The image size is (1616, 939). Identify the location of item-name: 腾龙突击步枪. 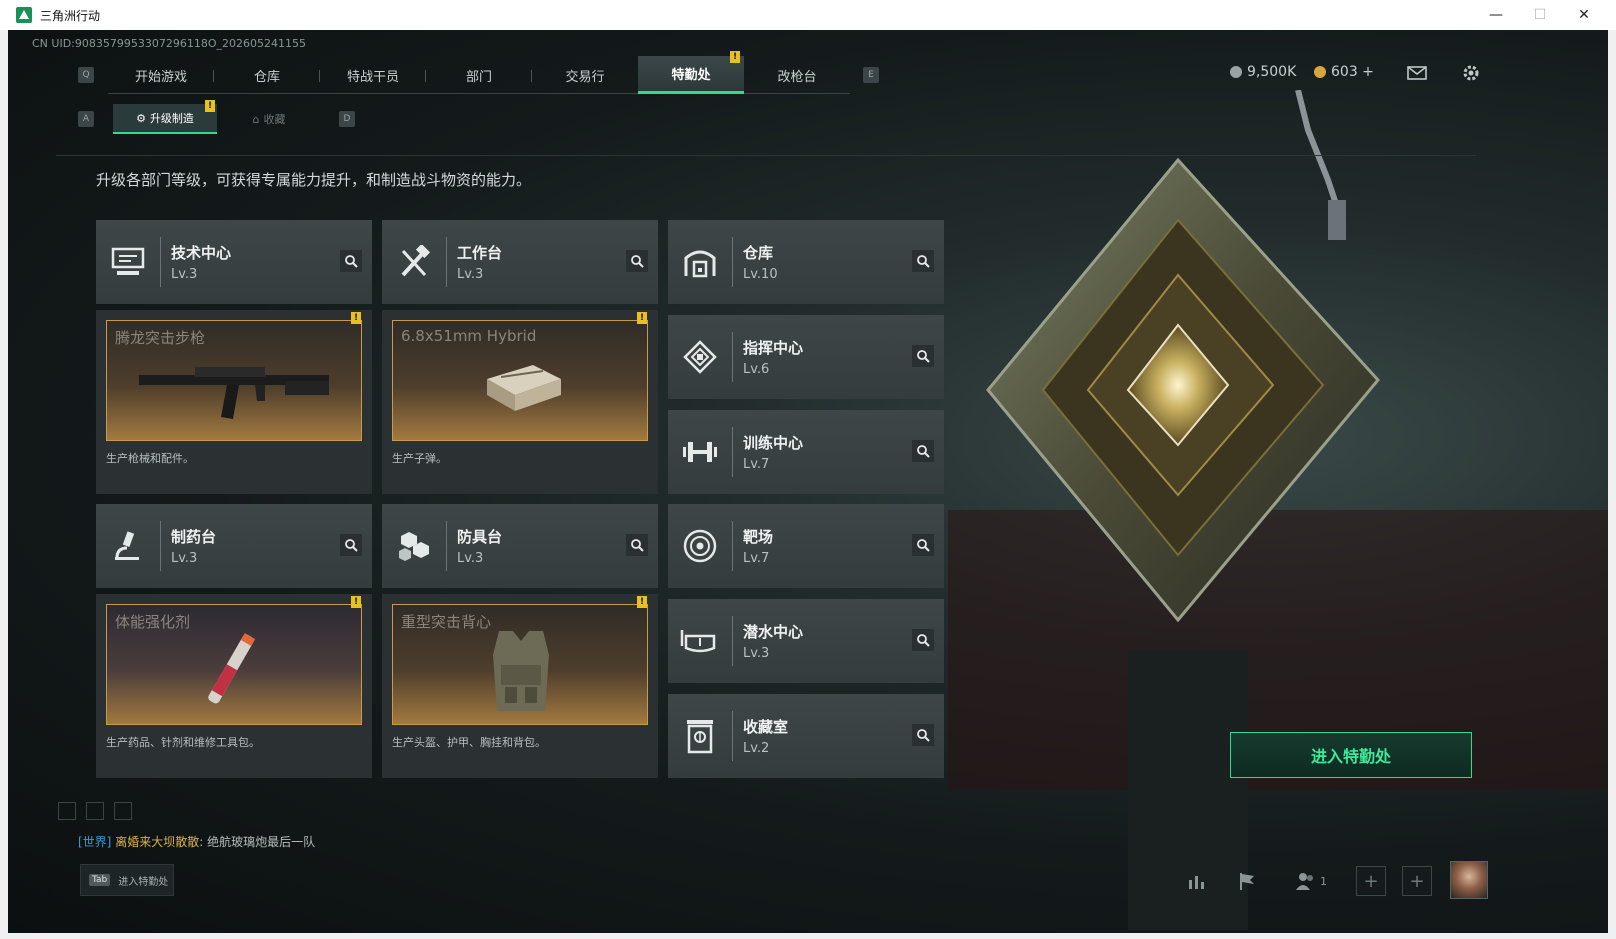
(160, 338).